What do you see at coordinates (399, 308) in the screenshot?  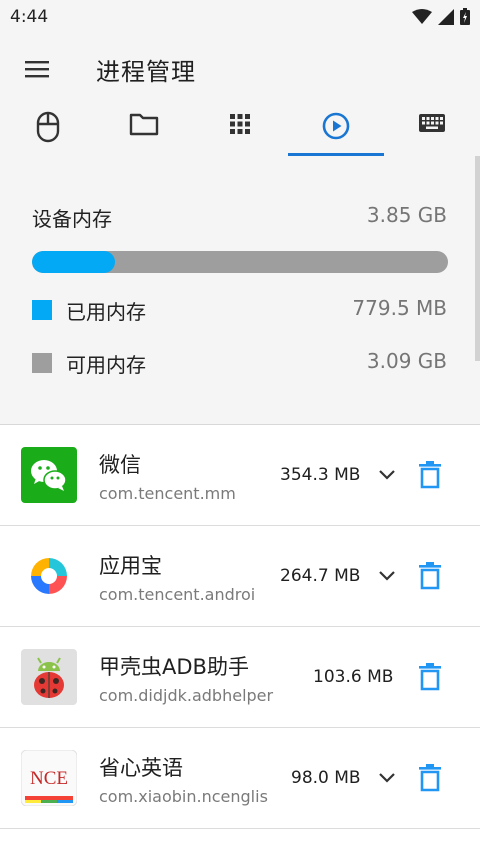 I see `used-value: 779.5 MB` at bounding box center [399, 308].